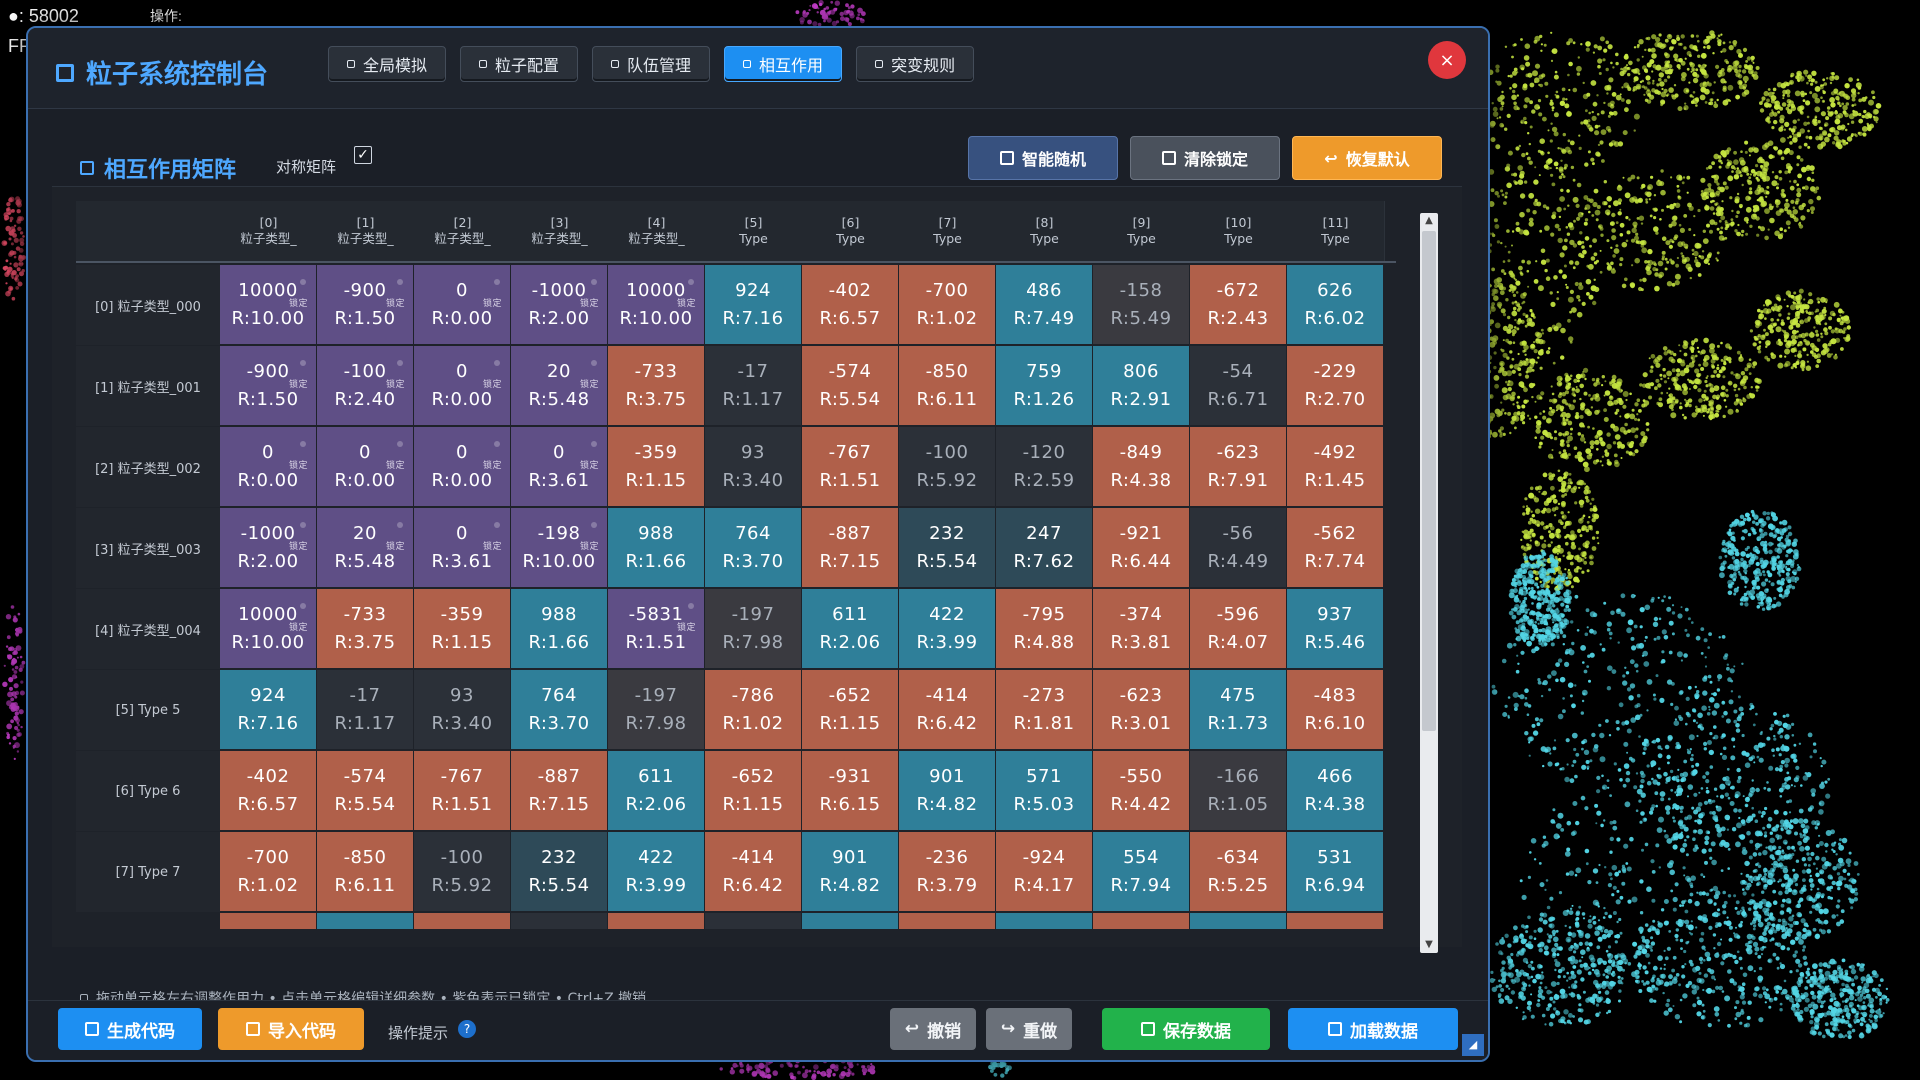  Describe the element at coordinates (1335, 385) in the screenshot. I see `matrix-cell: -229 R:2.70` at that location.